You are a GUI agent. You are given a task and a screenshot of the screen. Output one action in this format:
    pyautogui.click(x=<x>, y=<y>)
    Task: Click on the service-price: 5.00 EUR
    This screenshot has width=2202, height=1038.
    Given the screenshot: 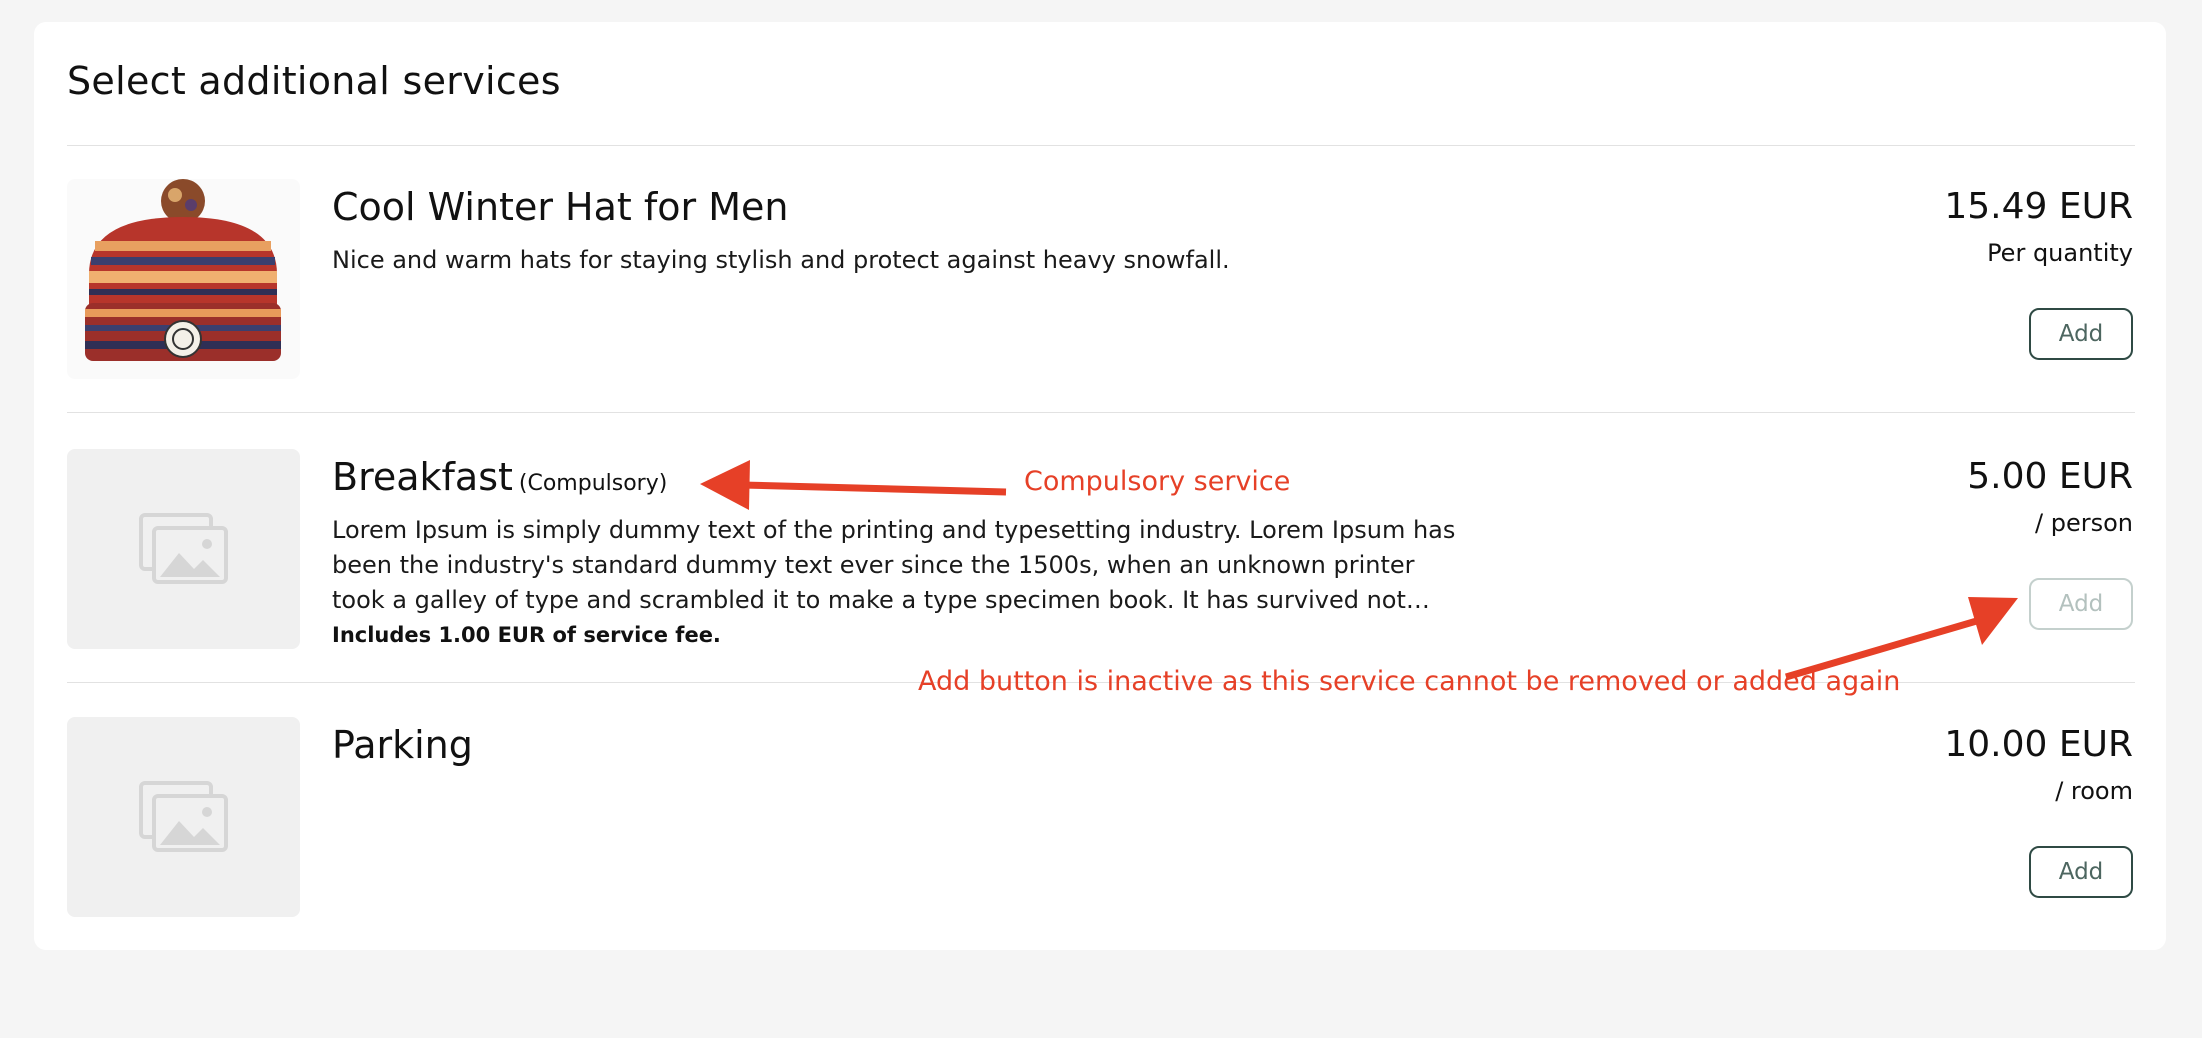 What is the action you would take?
    pyautogui.click(x=2050, y=476)
    